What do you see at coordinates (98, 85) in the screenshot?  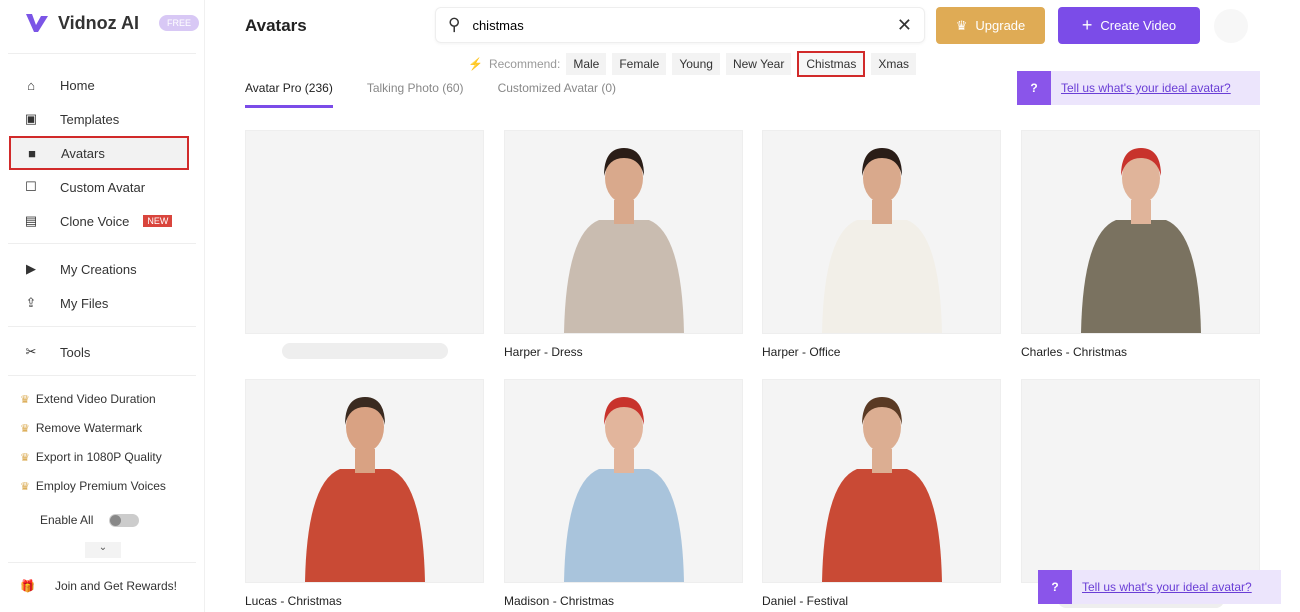 I see `sidebar-item-home: ⌂ Home` at bounding box center [98, 85].